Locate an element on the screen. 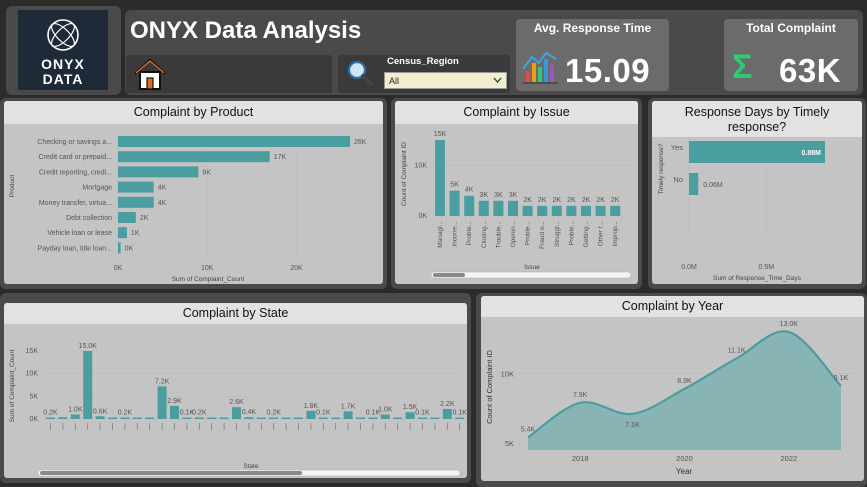 Image resolution: width=867 pixels, height=487 pixels. product-category-label: Debt collection is located at coordinates (89, 218).